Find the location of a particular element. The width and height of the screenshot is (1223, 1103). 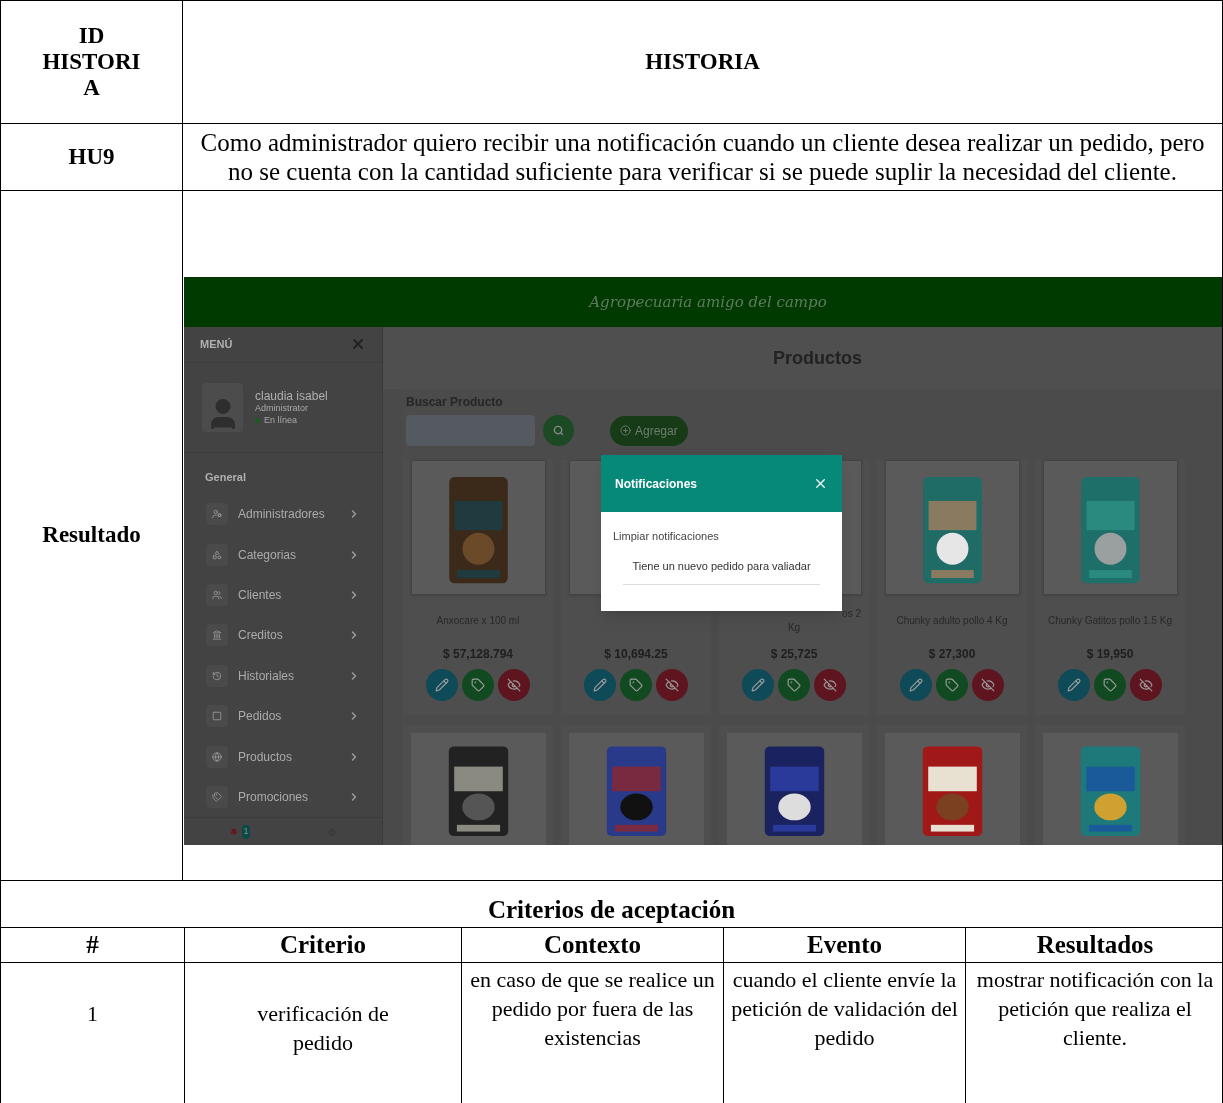

plus-icon is located at coordinates (625, 430).